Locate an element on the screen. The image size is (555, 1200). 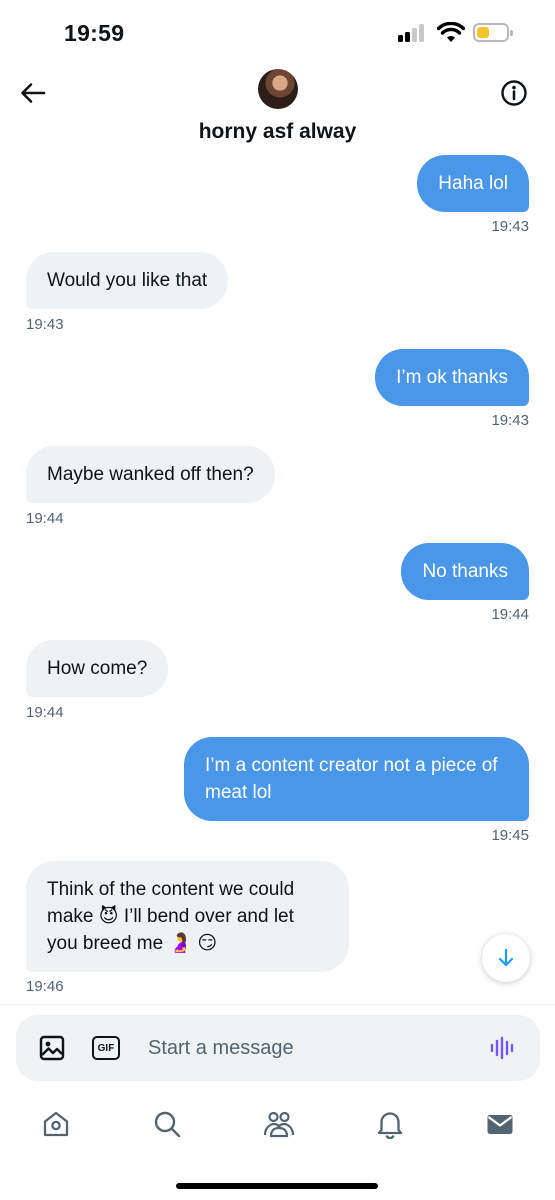
conversation-header: horny asf alway is located at coordinates (277, 112).